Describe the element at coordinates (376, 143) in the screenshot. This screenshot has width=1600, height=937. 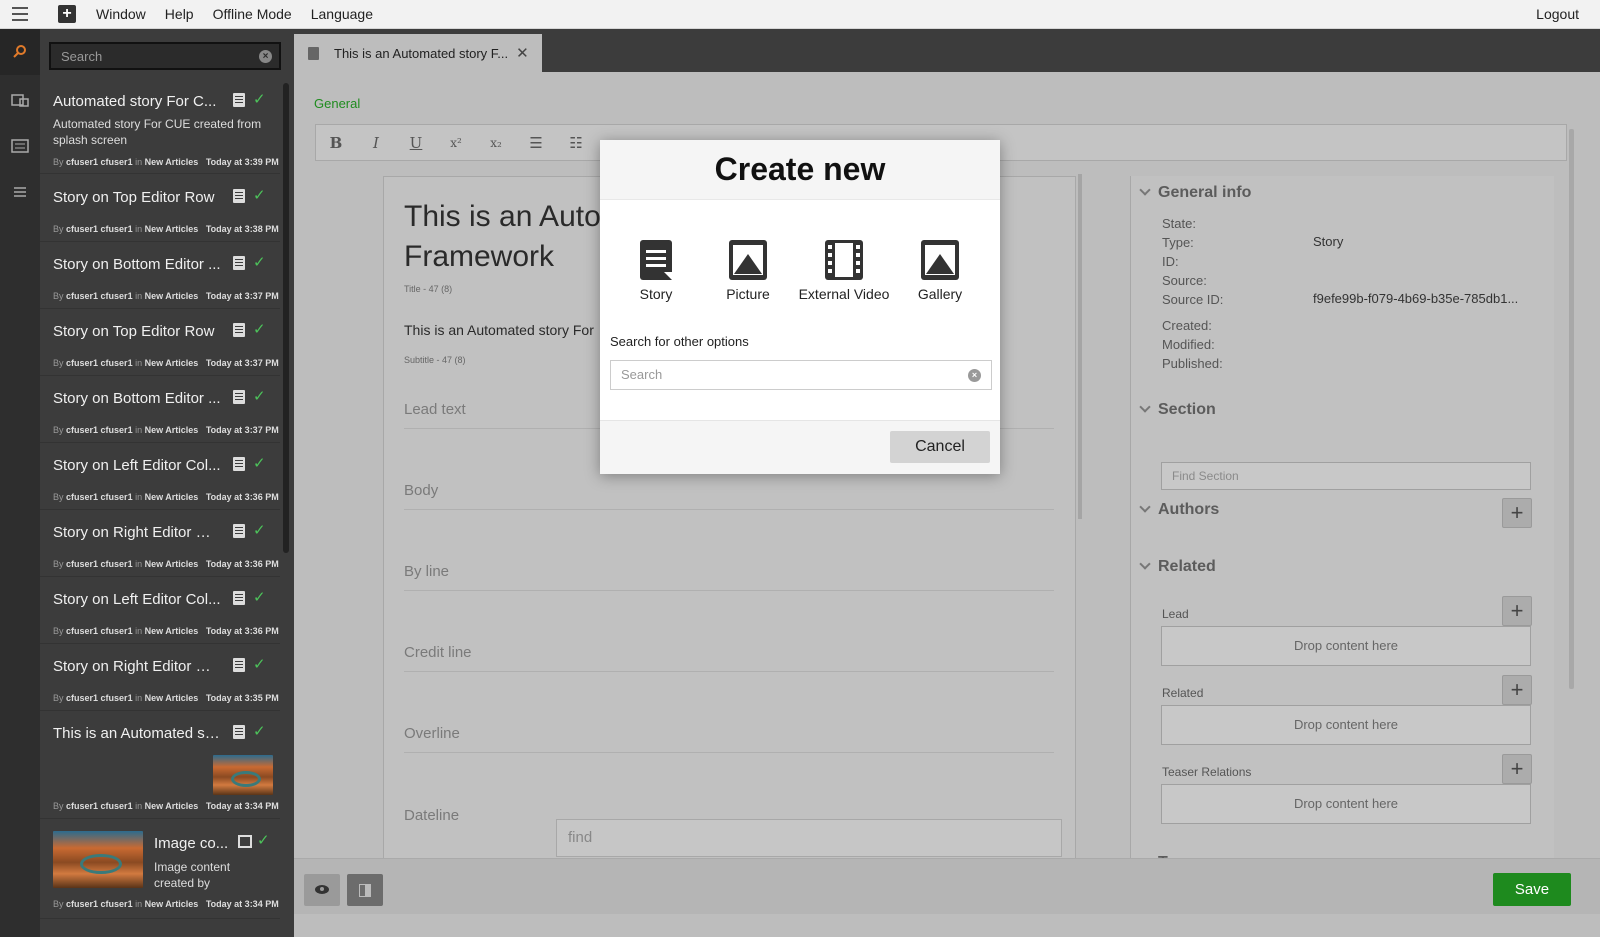
I see `italic-button: I` at that location.